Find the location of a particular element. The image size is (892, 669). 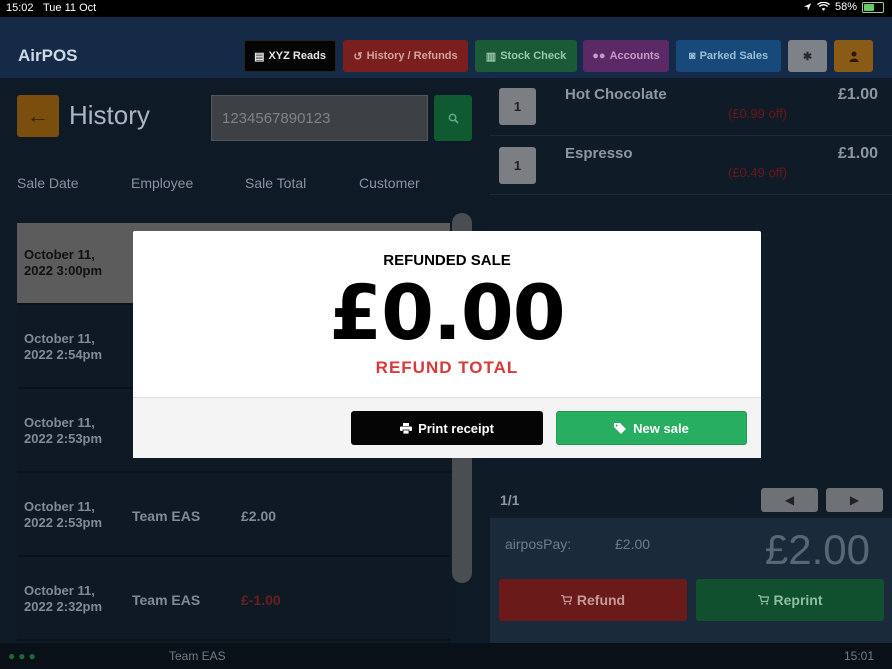

printer-icon is located at coordinates (406, 428).